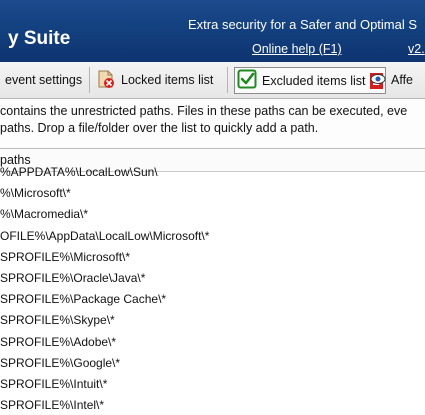 The image size is (425, 415). I want to click on list-item: SPROFILE%\Microsoft\*, so click(212, 257).